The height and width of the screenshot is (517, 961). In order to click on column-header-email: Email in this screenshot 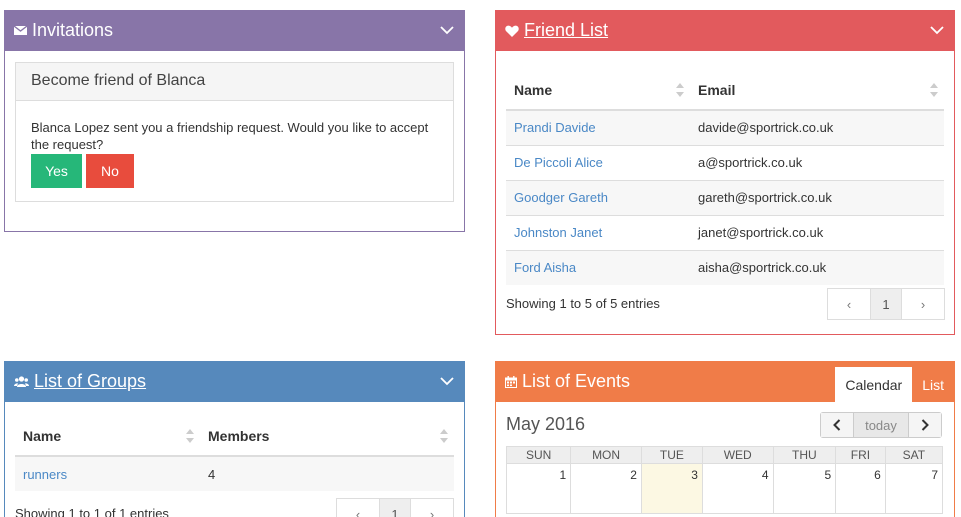, I will do `click(817, 90)`.